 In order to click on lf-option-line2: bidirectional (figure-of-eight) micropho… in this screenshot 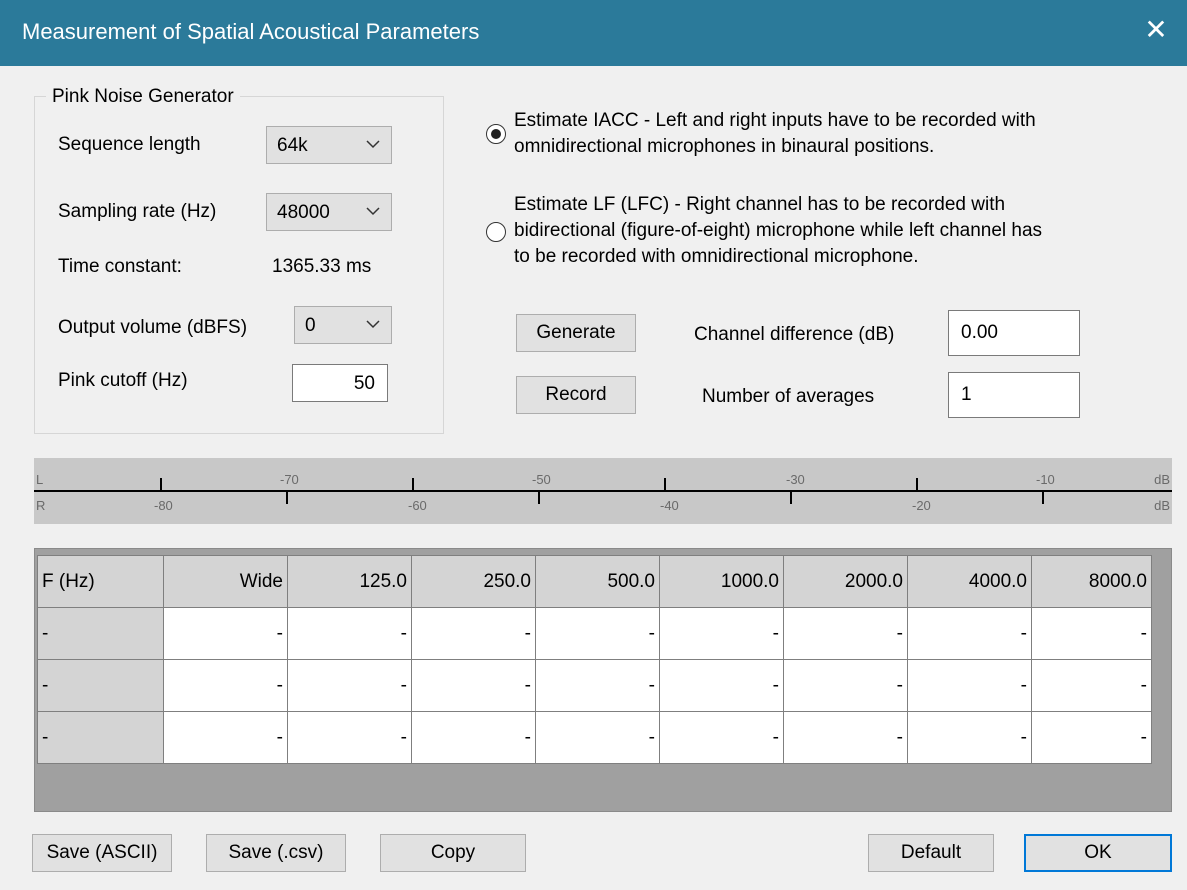, I will do `click(778, 230)`.